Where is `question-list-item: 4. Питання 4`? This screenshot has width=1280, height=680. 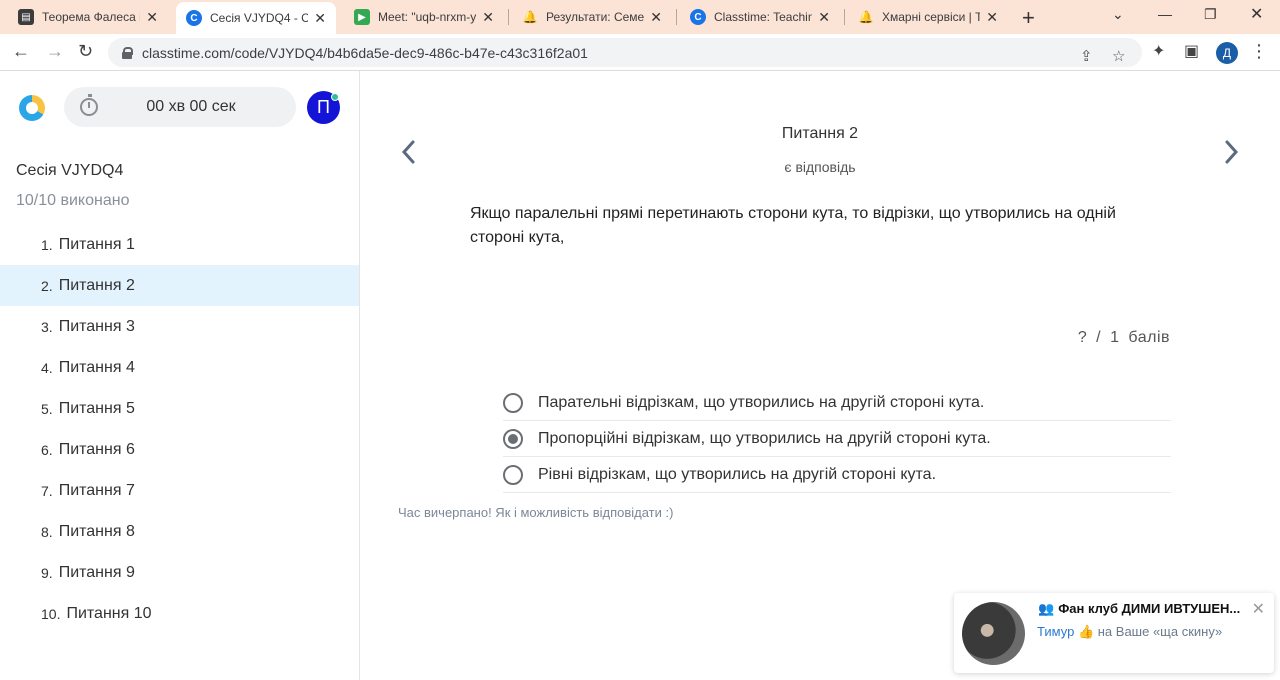 question-list-item: 4. Питання 4 is located at coordinates (179, 367).